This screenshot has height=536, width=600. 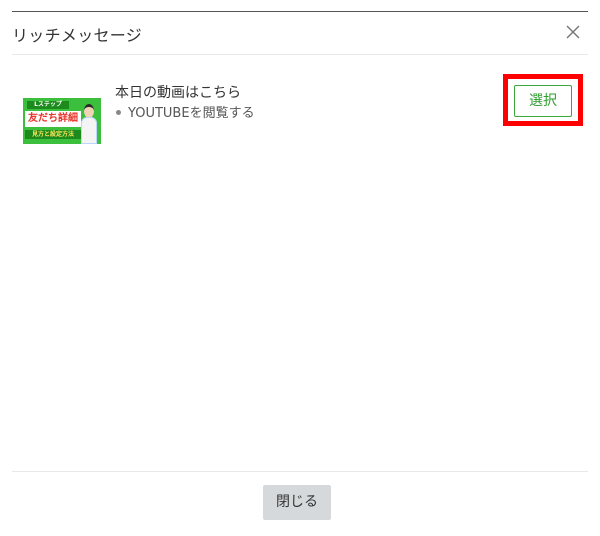 I want to click on item-text: 本日の動画はこちら YOUTUBEを閲覧する, so click(x=185, y=103).